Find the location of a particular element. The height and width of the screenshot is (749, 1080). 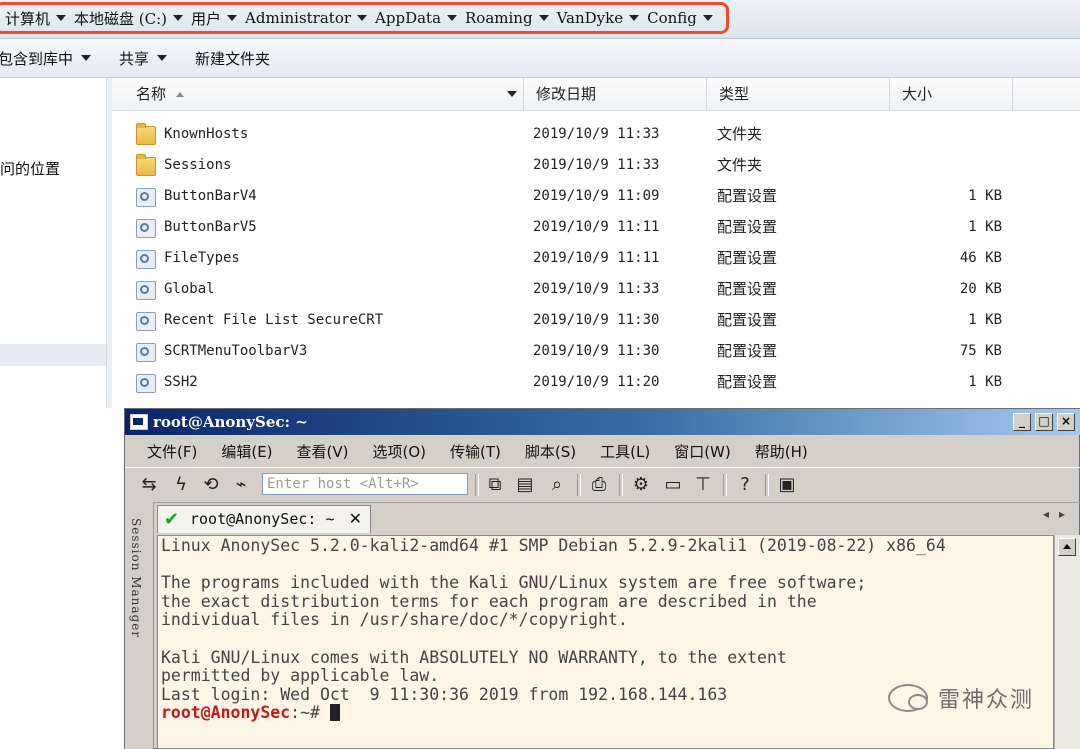

file-name: ButtonBarV4 is located at coordinates (210, 196).